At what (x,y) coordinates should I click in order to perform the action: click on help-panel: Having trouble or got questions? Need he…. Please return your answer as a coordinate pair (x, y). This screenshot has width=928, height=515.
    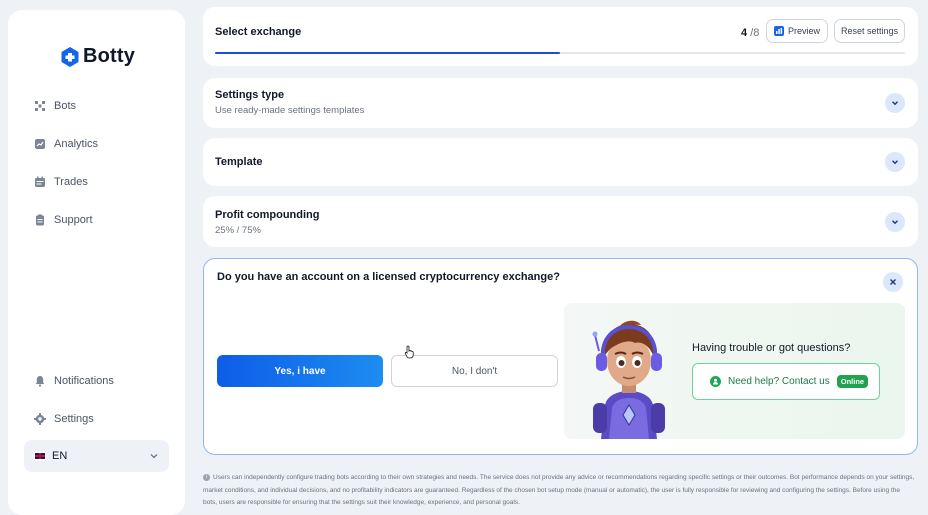
    Looking at the image, I should click on (734, 371).